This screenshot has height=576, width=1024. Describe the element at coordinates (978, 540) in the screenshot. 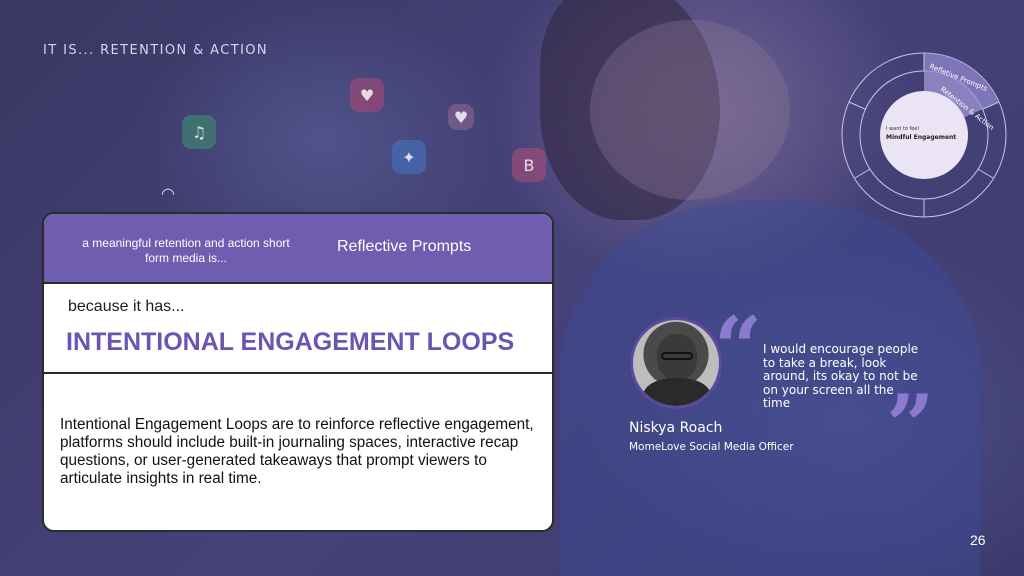

I see `page-number: 26` at that location.